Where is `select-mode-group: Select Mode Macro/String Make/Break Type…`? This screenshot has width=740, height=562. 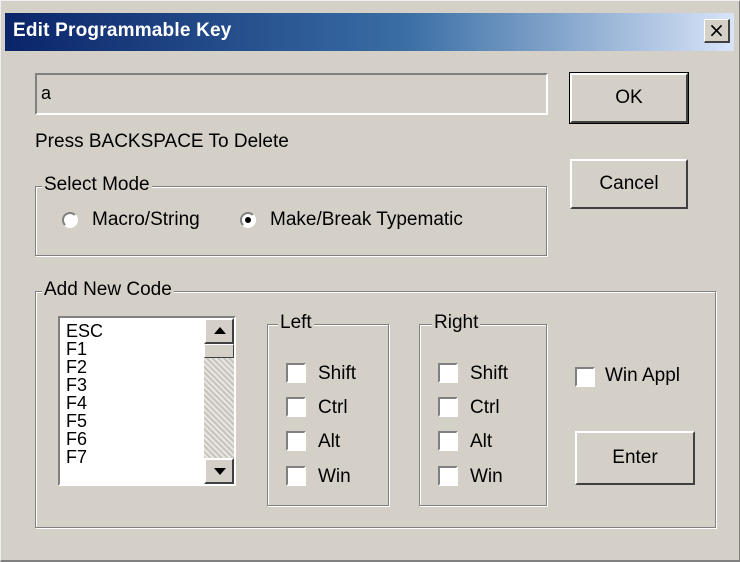
select-mode-group: Select Mode Macro/String Make/Break Type… is located at coordinates (291, 215).